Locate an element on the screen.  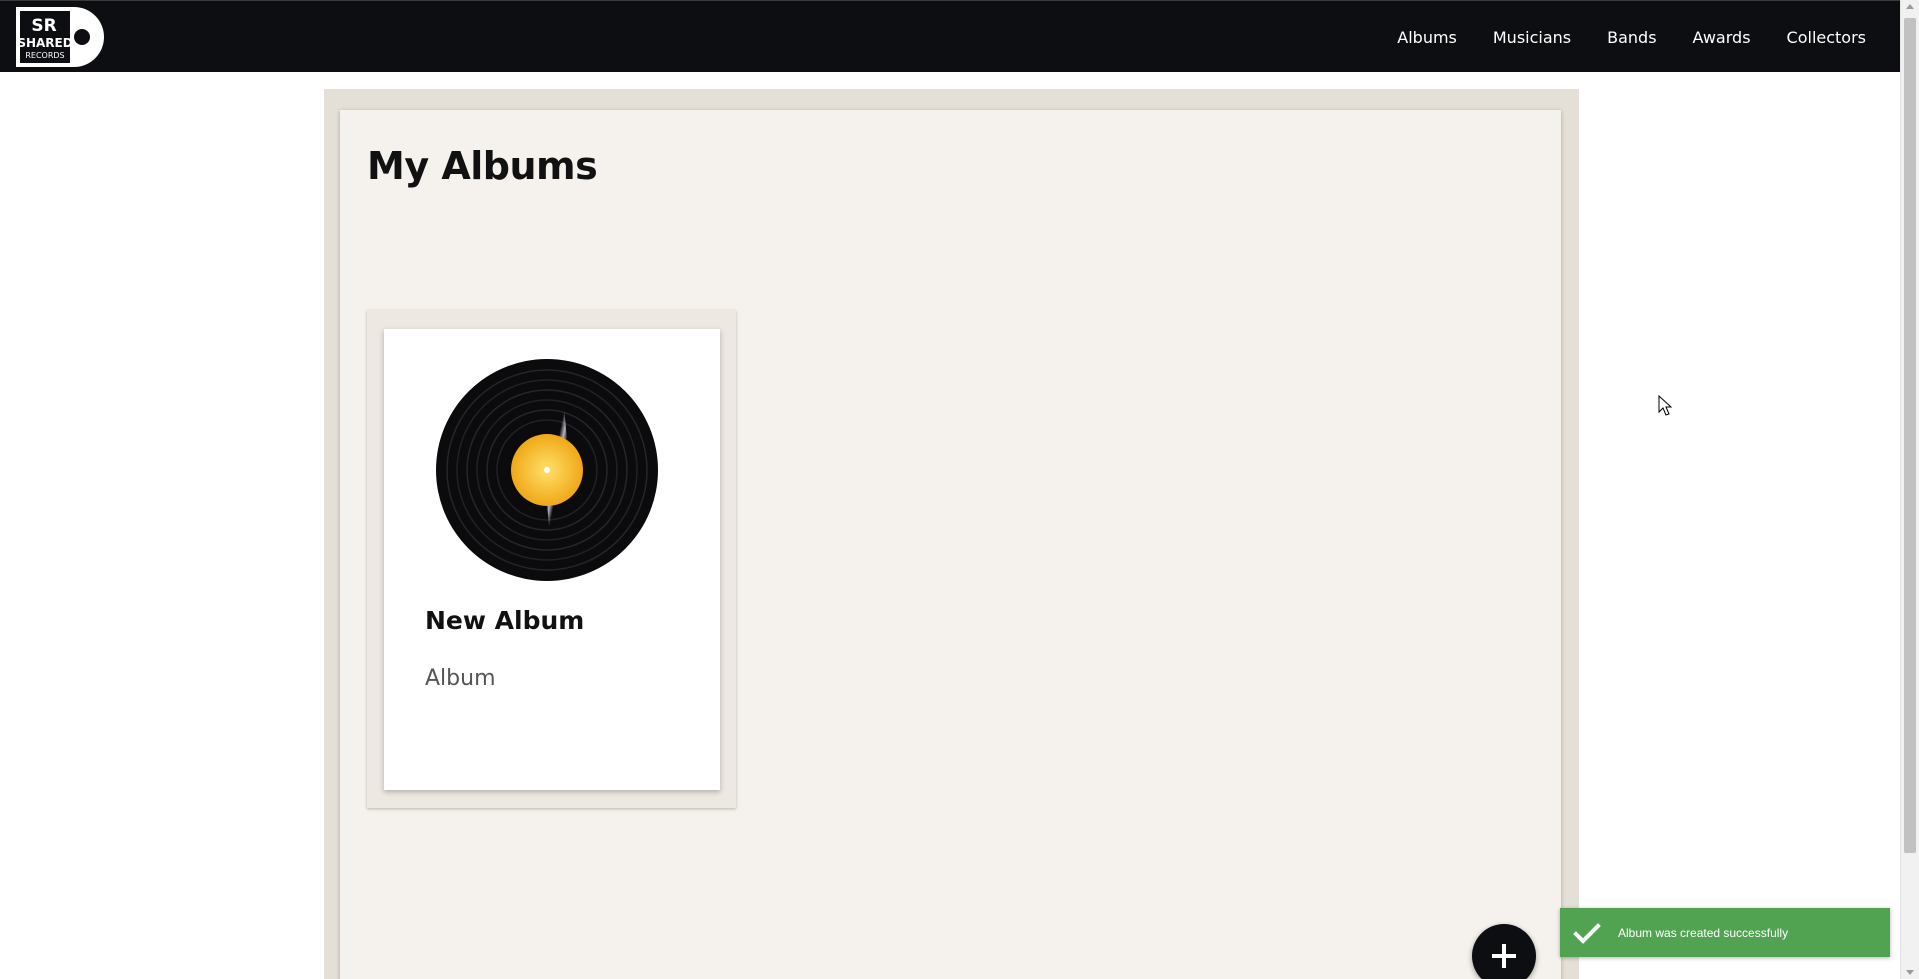
nav-albums: Albums is located at coordinates (1427, 37).